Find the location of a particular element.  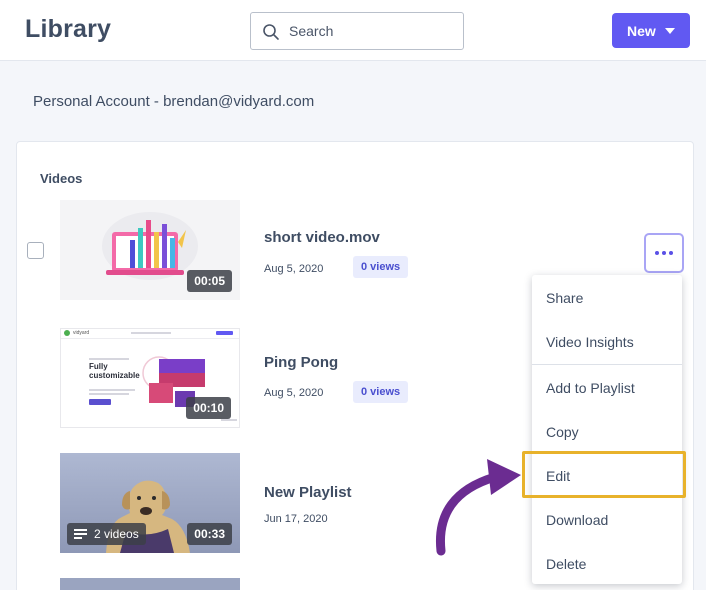

video-thumbnail: vidyard Fully customizable 00:10 is located at coordinates (150, 378).